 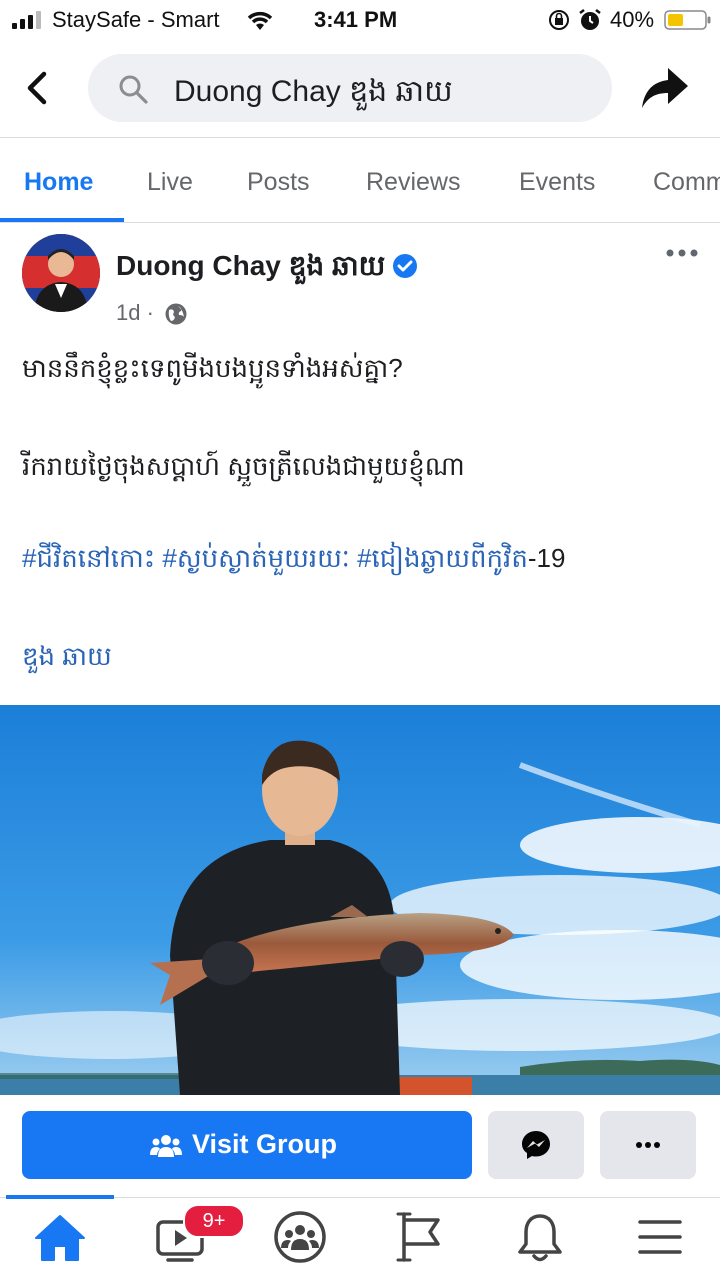 I want to click on more-icon, so click(x=648, y=1145).